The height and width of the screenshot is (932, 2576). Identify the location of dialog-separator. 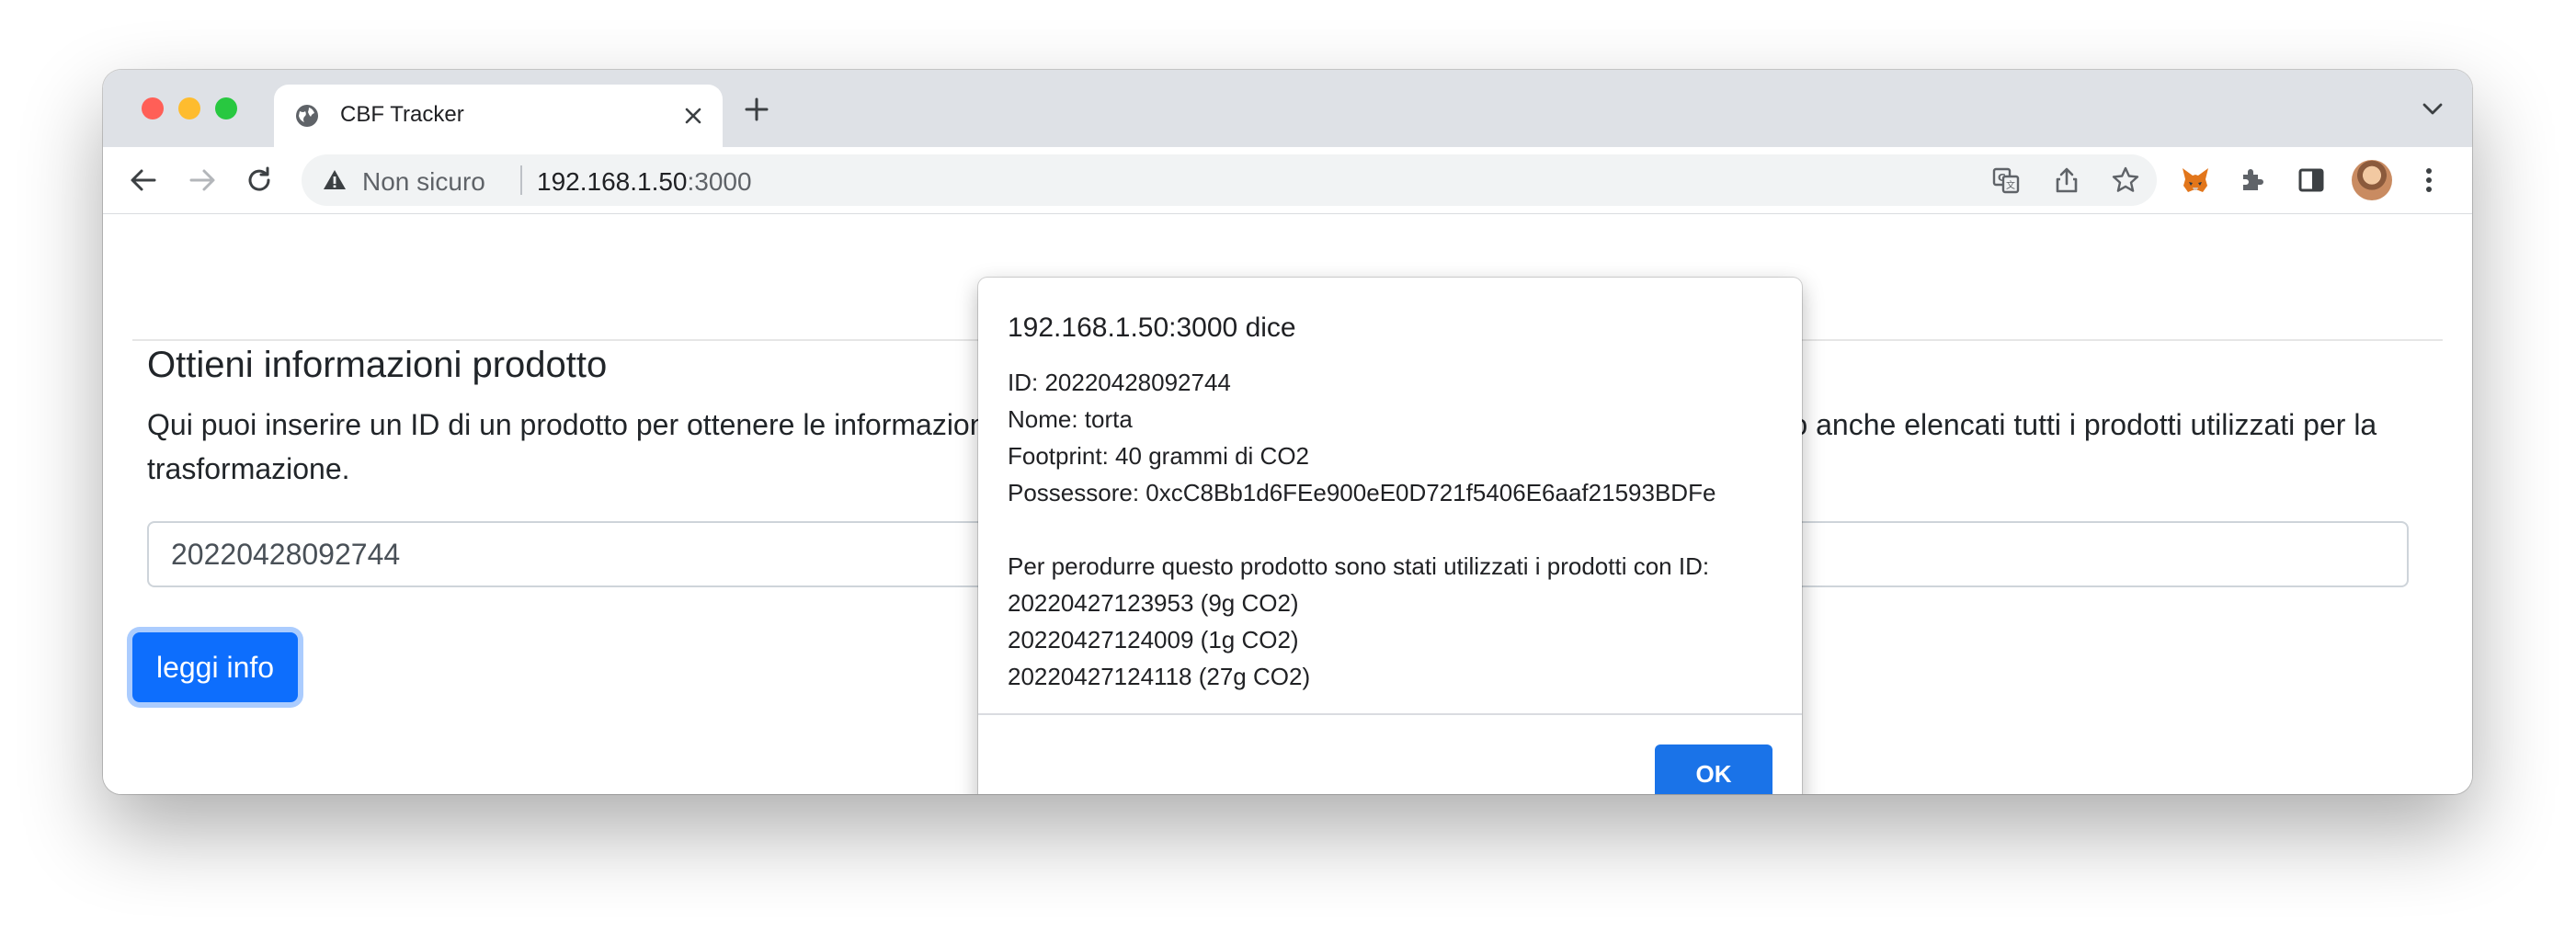
(1390, 714).